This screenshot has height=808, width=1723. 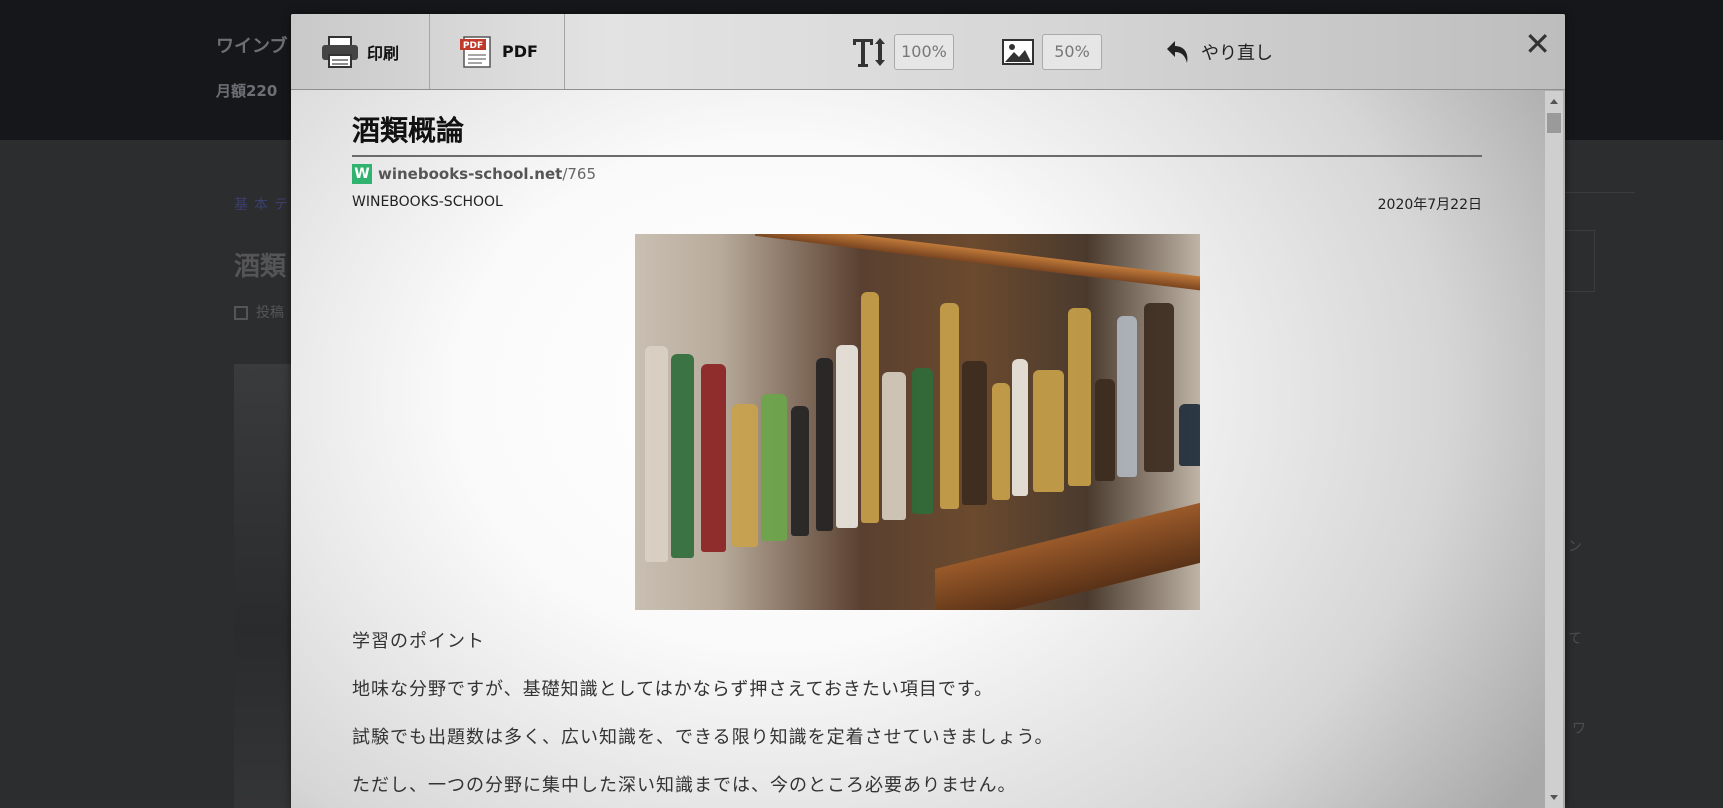 What do you see at coordinates (917, 204) in the screenshot?
I see `article-meta: WINEBOOKS-SCHOOL 2020年7月22日` at bounding box center [917, 204].